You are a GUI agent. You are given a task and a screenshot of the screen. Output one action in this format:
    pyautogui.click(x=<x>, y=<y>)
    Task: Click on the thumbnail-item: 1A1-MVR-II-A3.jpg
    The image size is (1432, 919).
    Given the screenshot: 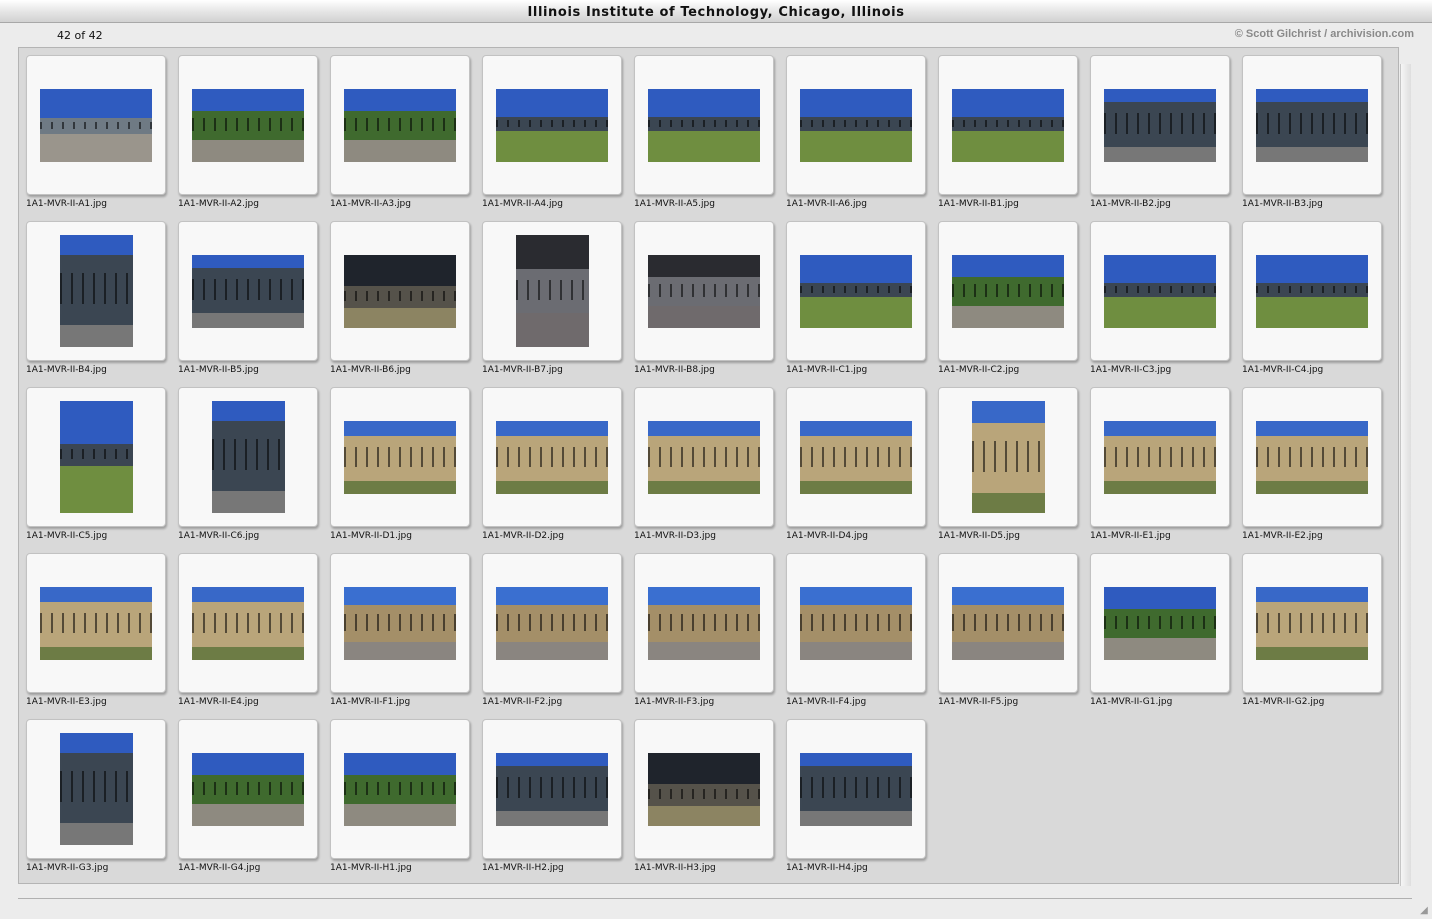 What is the action you would take?
    pyautogui.click(x=400, y=135)
    